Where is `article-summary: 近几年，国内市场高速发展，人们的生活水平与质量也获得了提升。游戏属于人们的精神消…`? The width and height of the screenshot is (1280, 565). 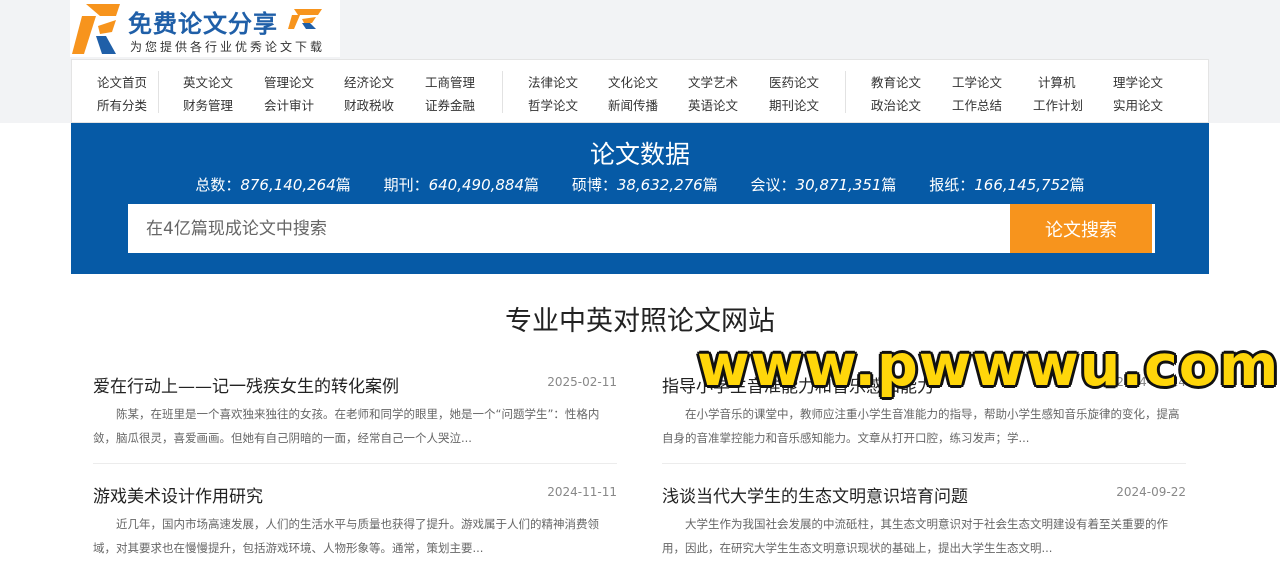
article-summary: 近几年，国内市场高速发展，人们的生活水平与质量也获得了提升。游戏属于人们的精神消… is located at coordinates (346, 536).